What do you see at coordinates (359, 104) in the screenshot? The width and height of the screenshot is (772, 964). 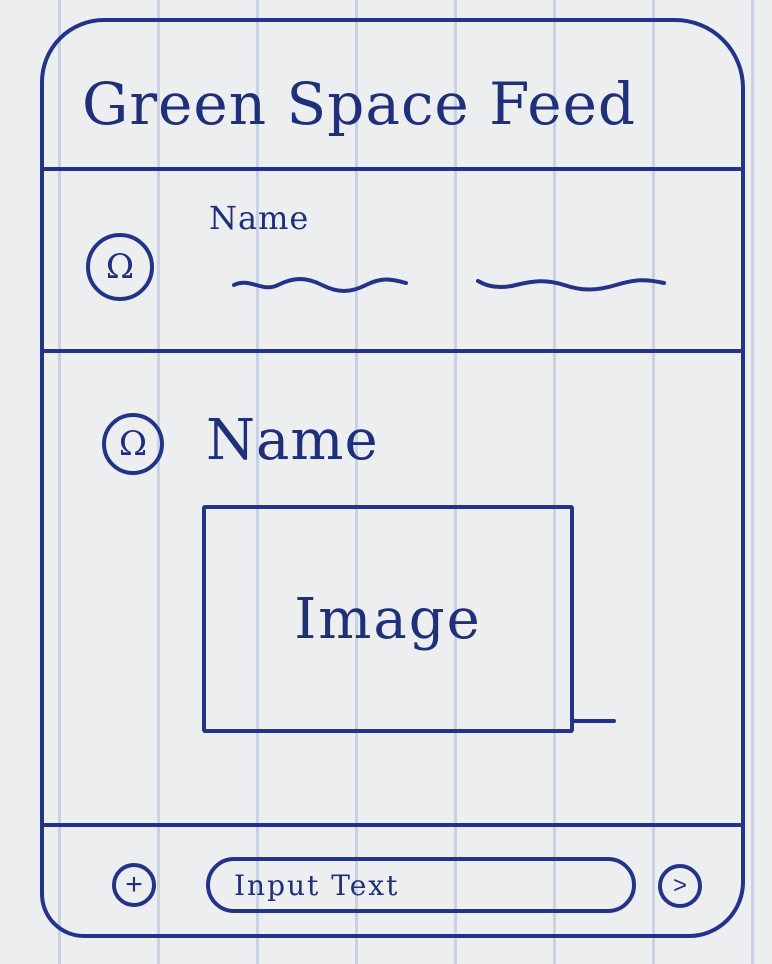 I see `page-title: Green Space Feed` at bounding box center [359, 104].